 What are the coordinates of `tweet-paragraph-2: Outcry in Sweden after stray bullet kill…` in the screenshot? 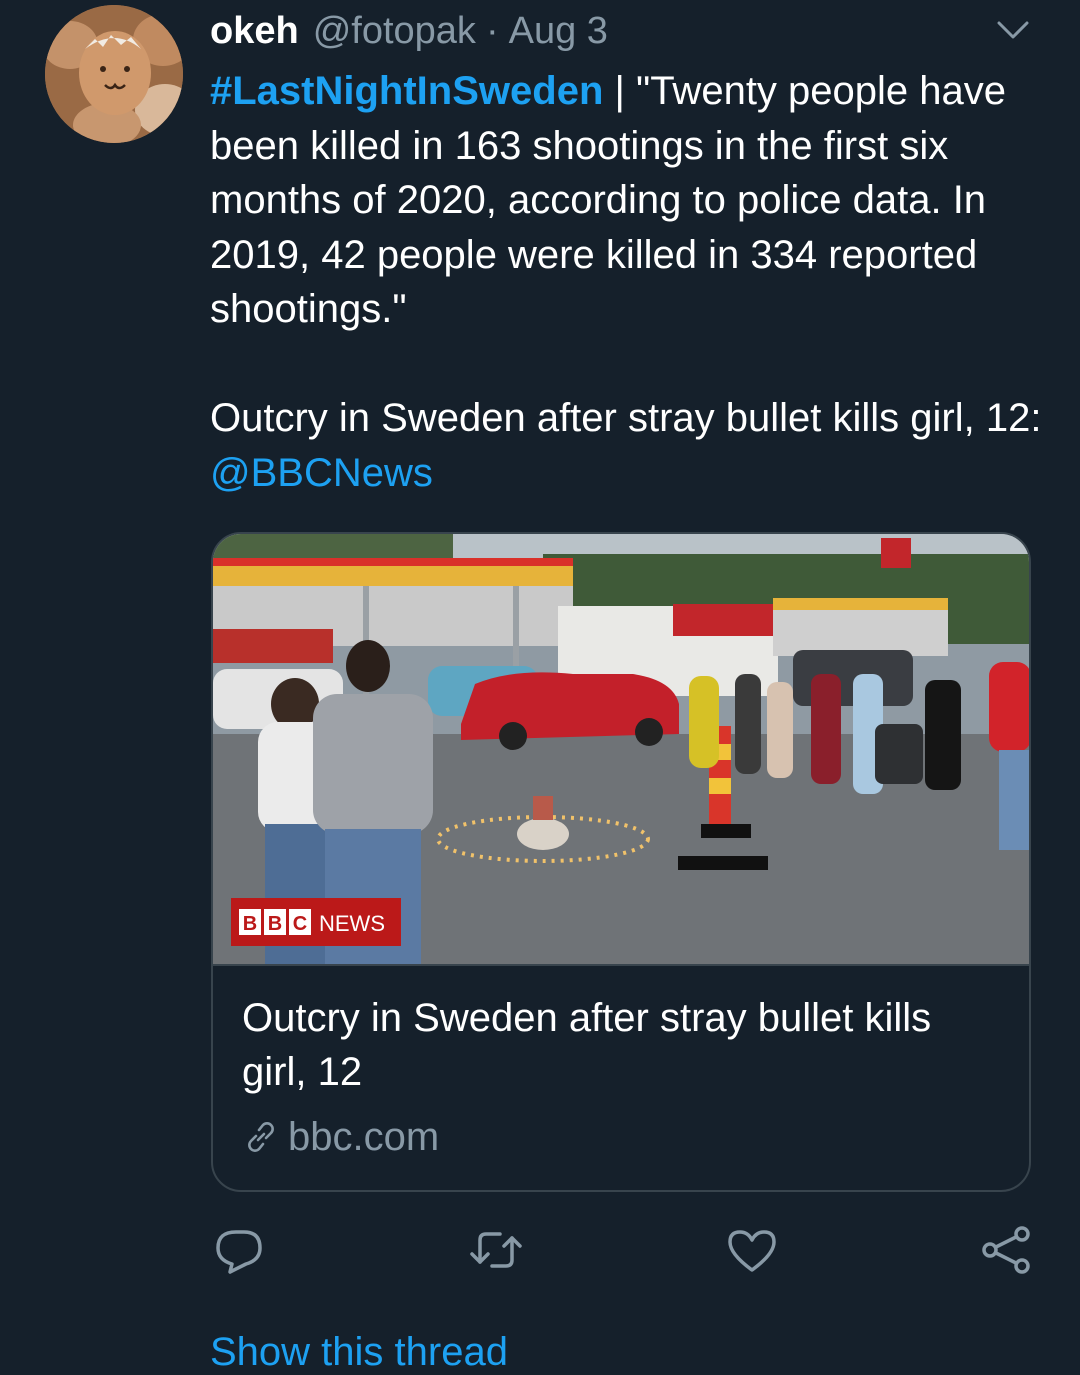 It's located at (630, 445).